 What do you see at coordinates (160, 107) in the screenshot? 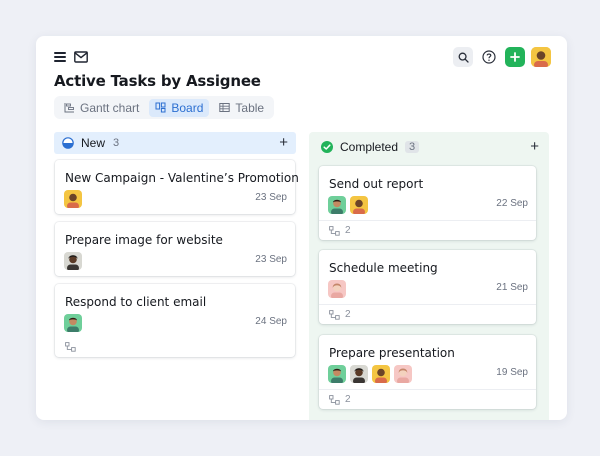
I see `board-icon` at bounding box center [160, 107].